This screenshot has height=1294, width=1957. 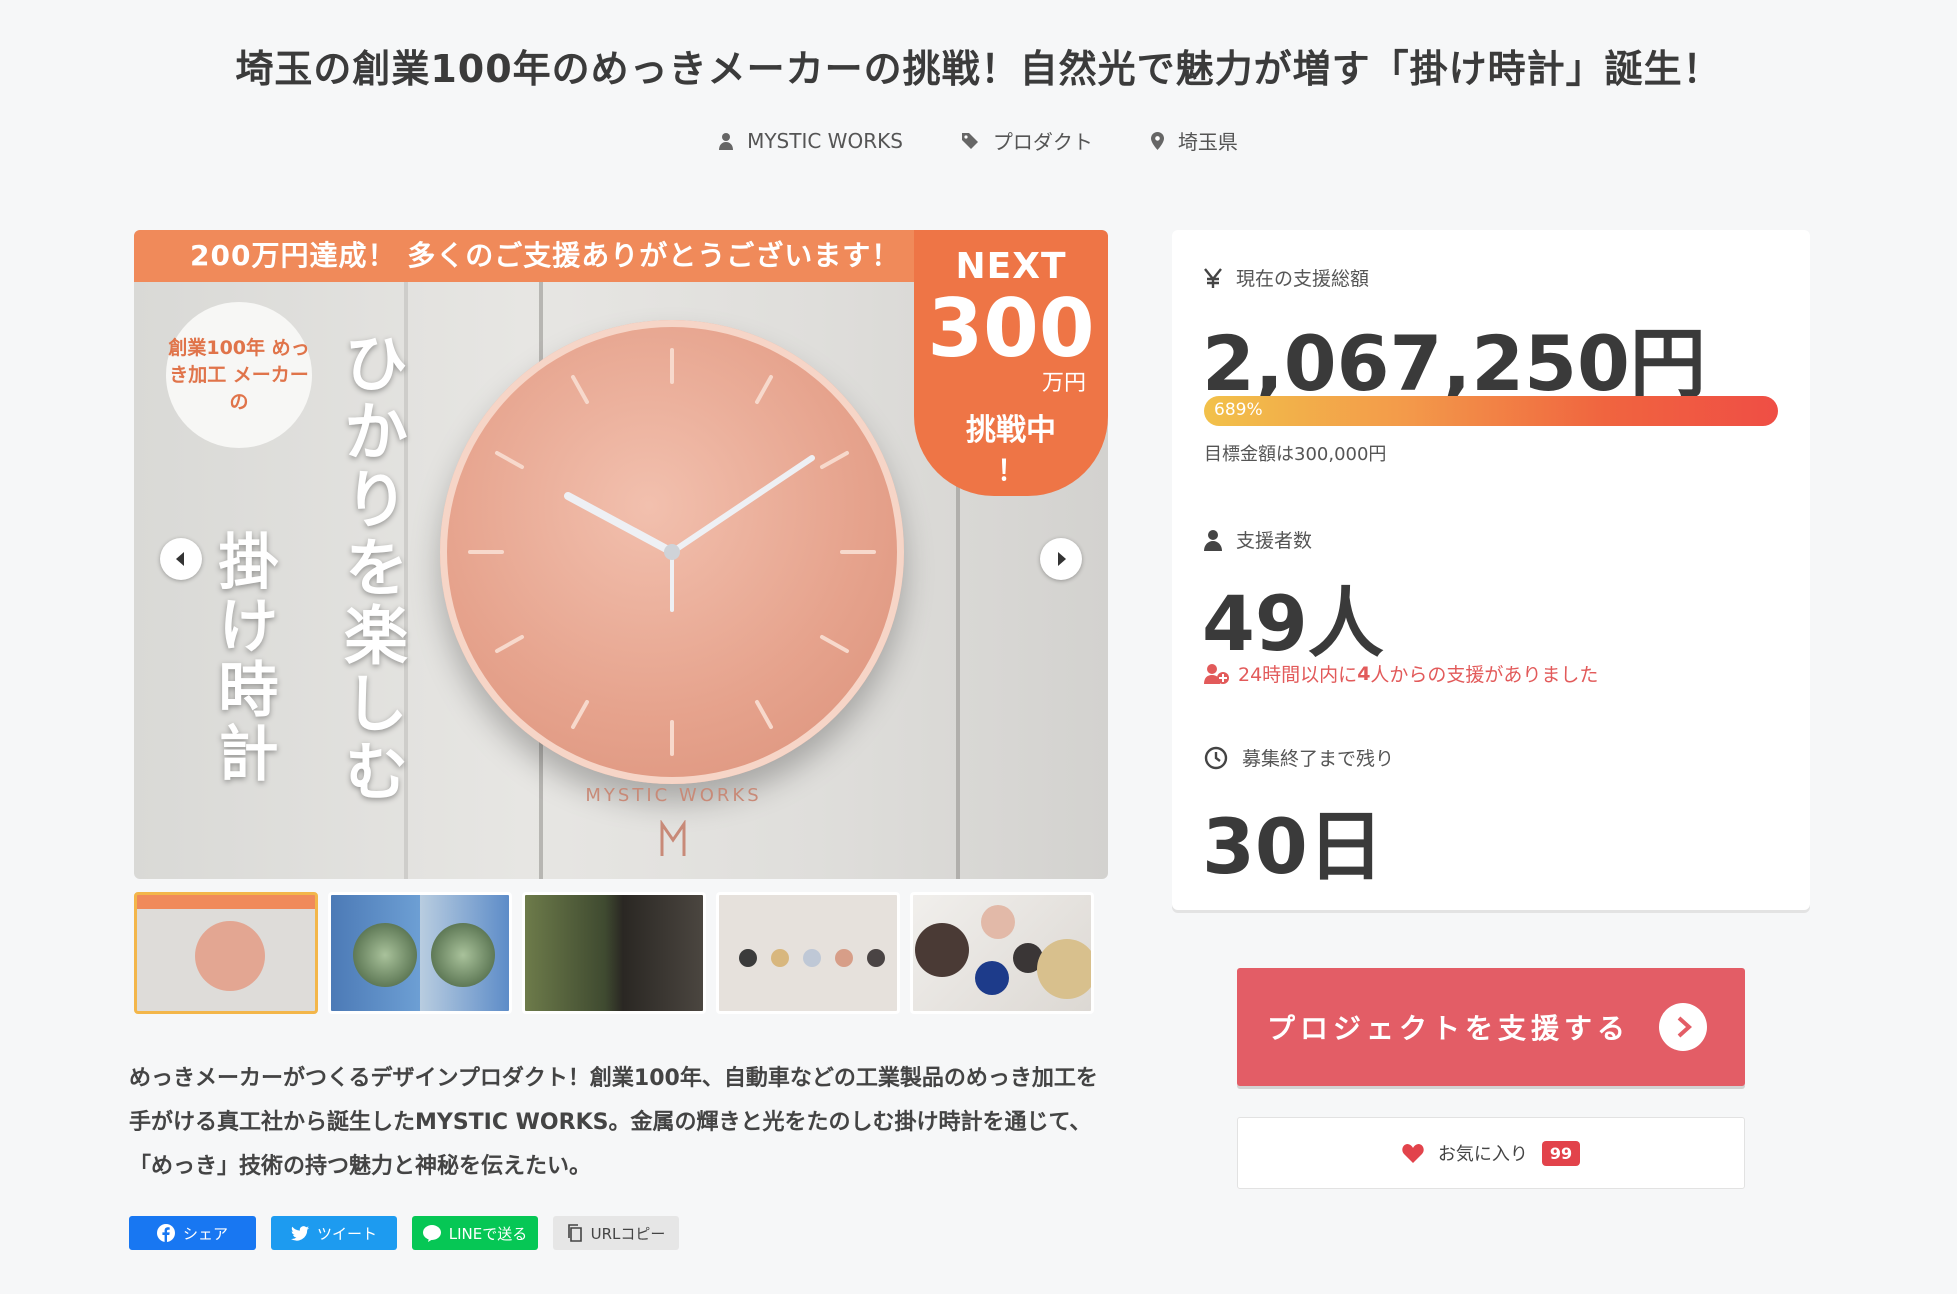 I want to click on hero-banner-text: 200万円達成！ 多くのご支援ありがとうございます！, so click(x=544, y=256).